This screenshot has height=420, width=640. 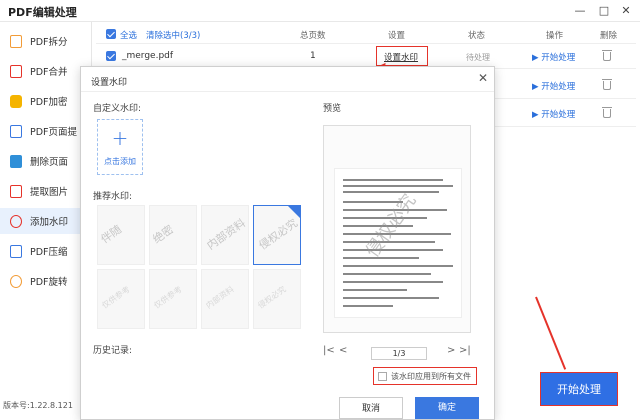 I want to click on confirm-button: 确定, so click(x=447, y=408).